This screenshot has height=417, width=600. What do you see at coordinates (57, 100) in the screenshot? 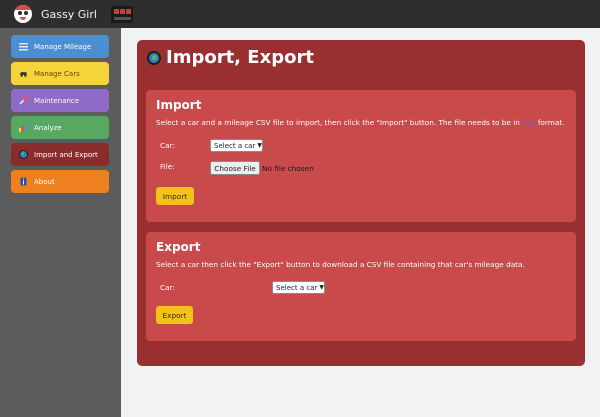
I see `sidebar-item-label: Maintenance` at bounding box center [57, 100].